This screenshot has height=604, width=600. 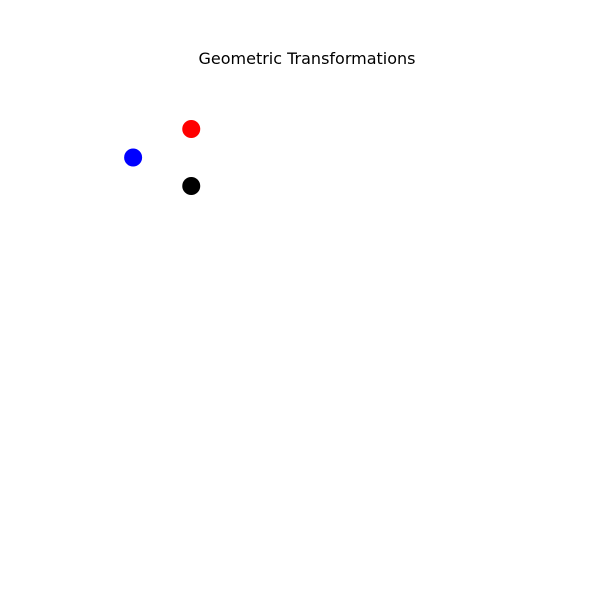 What do you see at coordinates (162, 157) in the screenshot?
I see `points-layer` at bounding box center [162, 157].